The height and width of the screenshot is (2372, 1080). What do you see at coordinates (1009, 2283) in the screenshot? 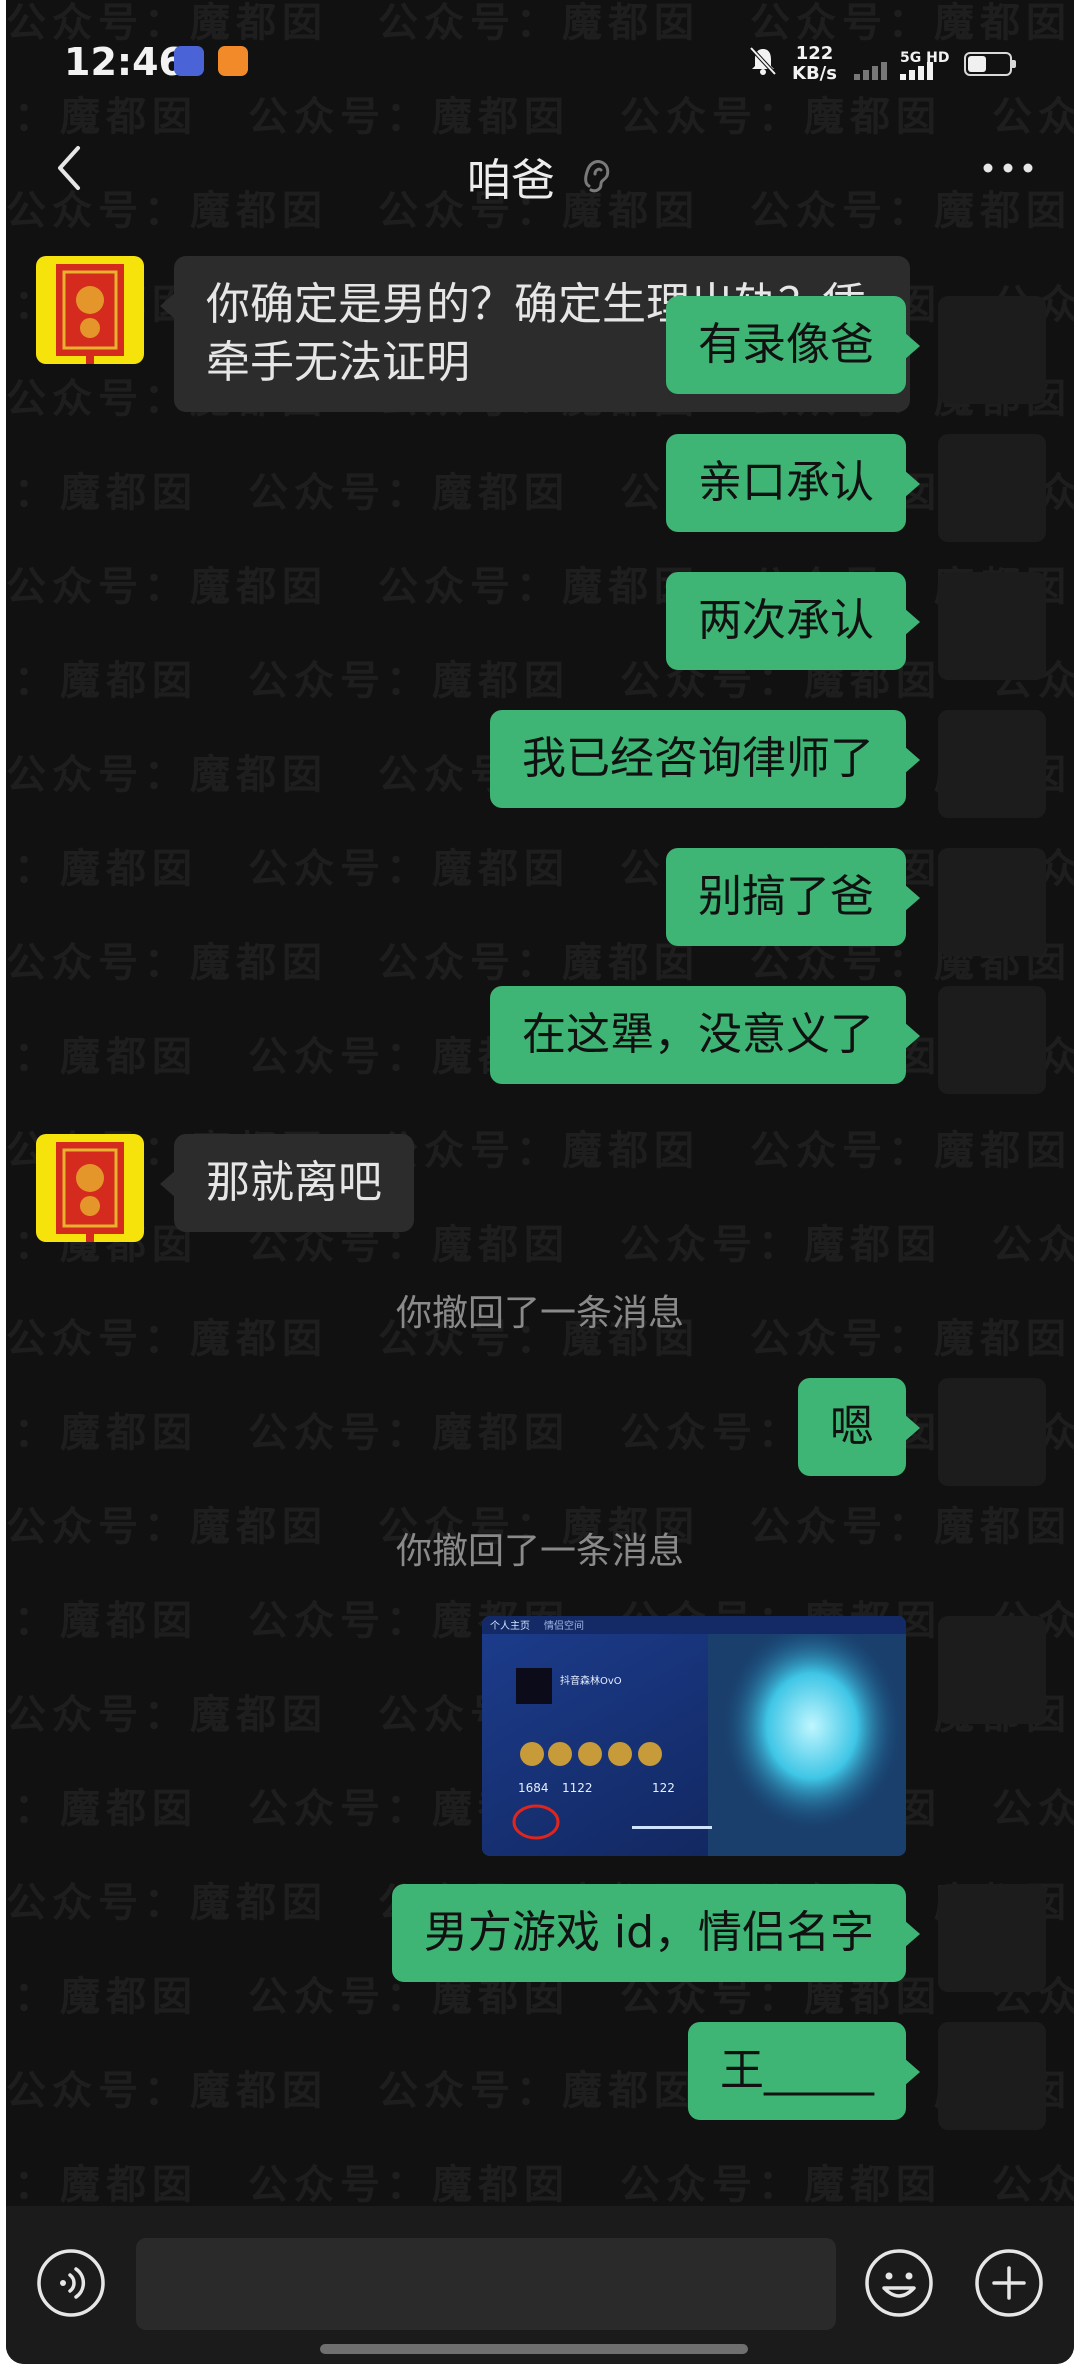
I see `plus-icon` at bounding box center [1009, 2283].